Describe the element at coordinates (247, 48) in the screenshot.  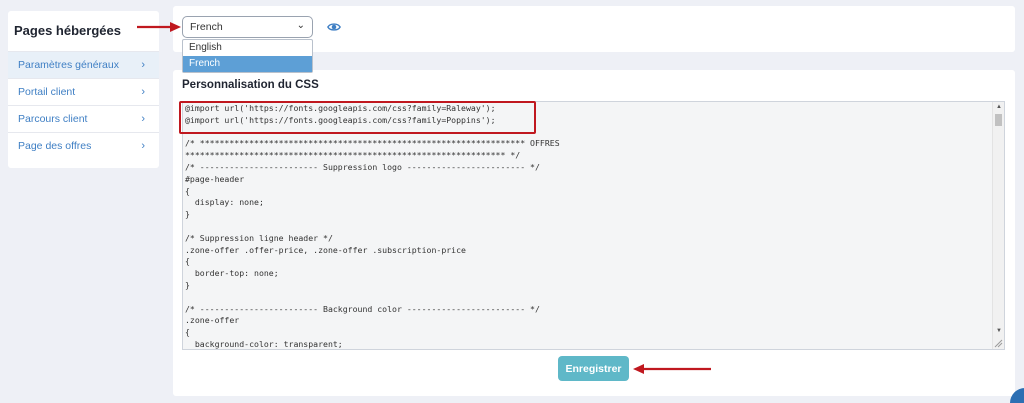
I see `language-option-english: English` at that location.